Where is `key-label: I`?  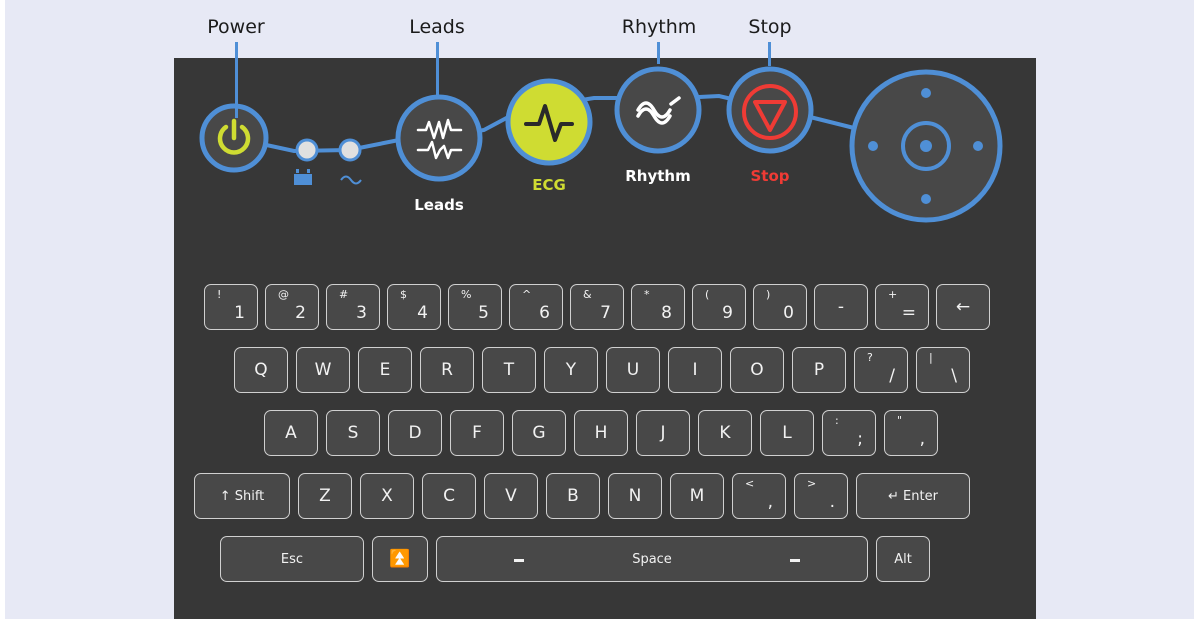
key-label: I is located at coordinates (695, 370).